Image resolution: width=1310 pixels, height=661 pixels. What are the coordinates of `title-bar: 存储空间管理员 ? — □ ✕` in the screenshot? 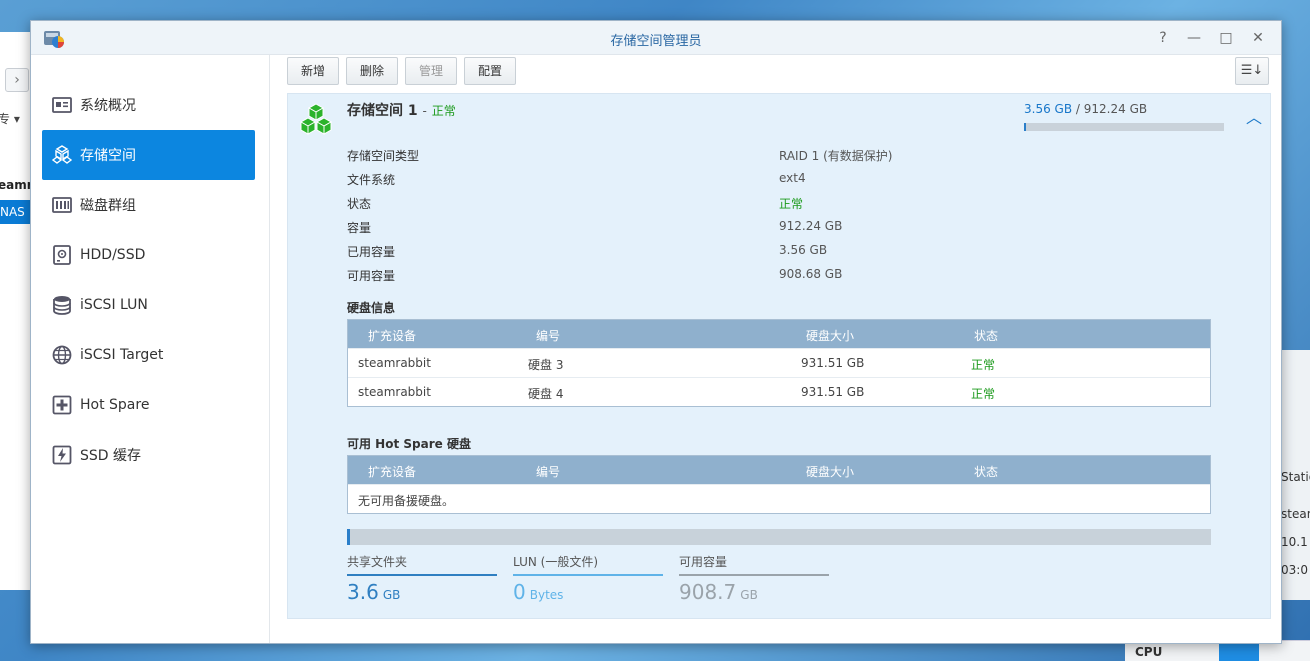 It's located at (656, 38).